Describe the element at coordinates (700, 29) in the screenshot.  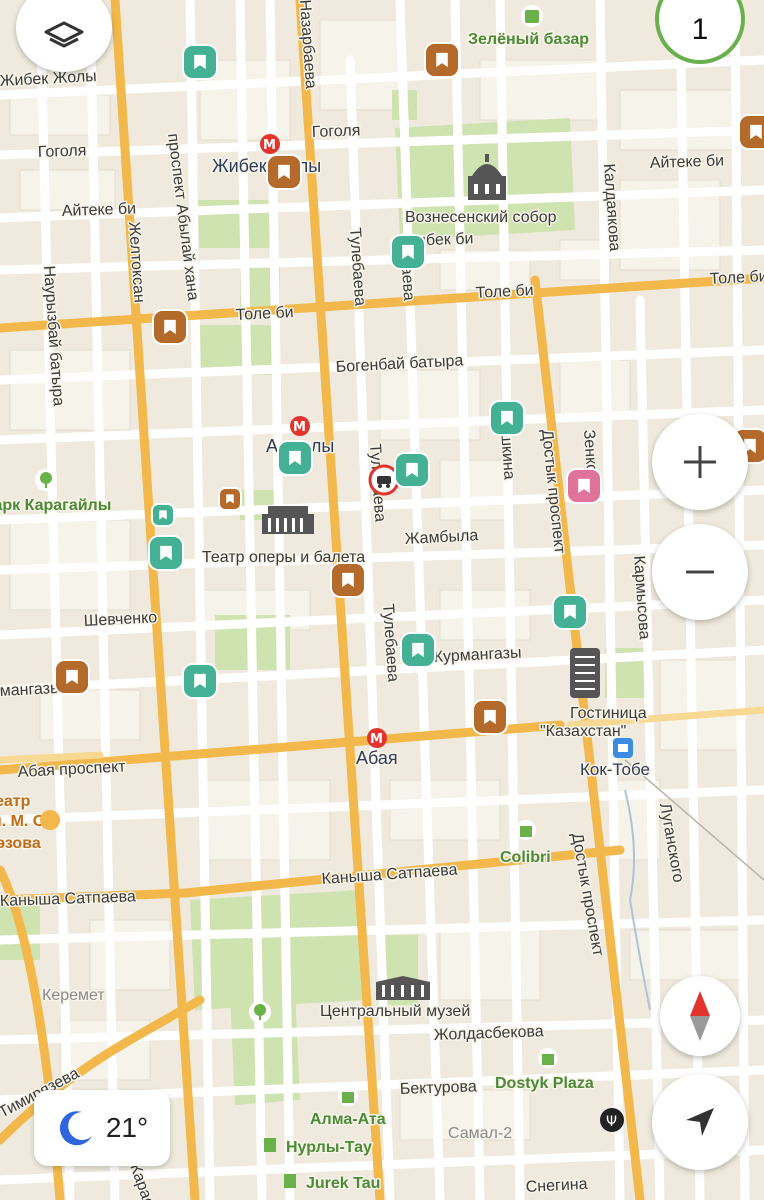
I see `counter-value: 1` at that location.